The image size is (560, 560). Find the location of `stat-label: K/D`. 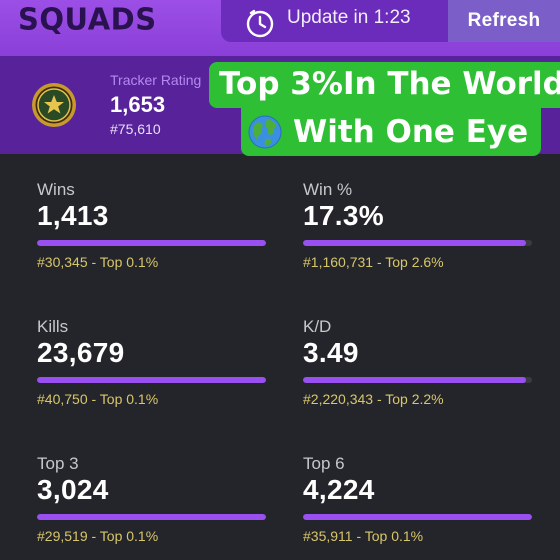

stat-label: K/D is located at coordinates (317, 326).